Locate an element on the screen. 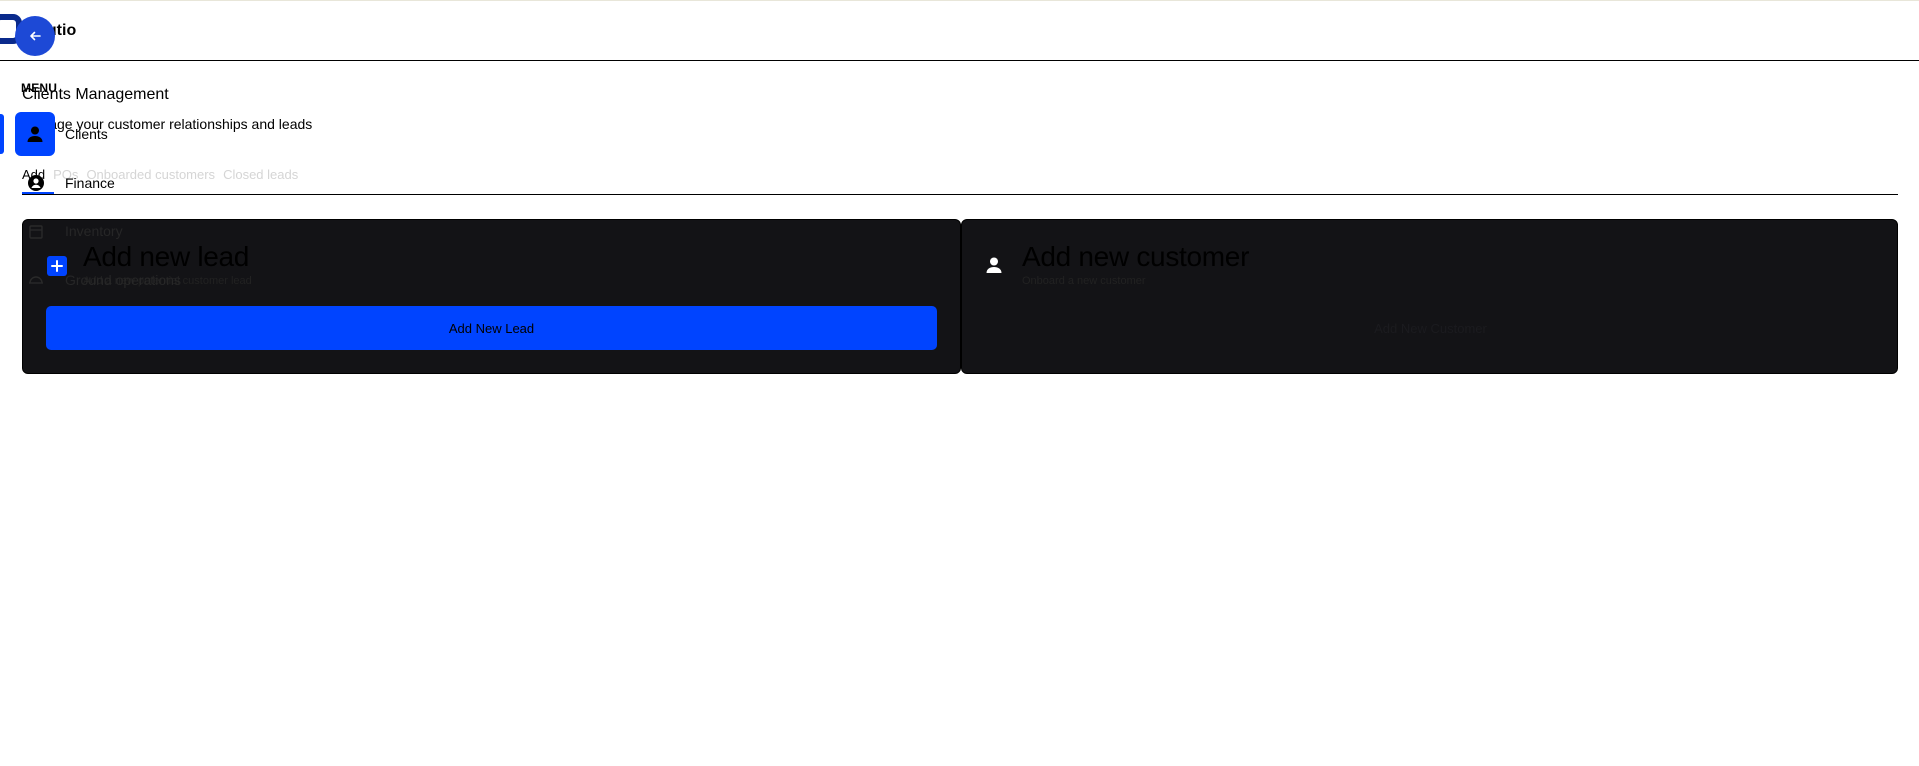 The width and height of the screenshot is (1919, 766). finance-icon is located at coordinates (36, 183).